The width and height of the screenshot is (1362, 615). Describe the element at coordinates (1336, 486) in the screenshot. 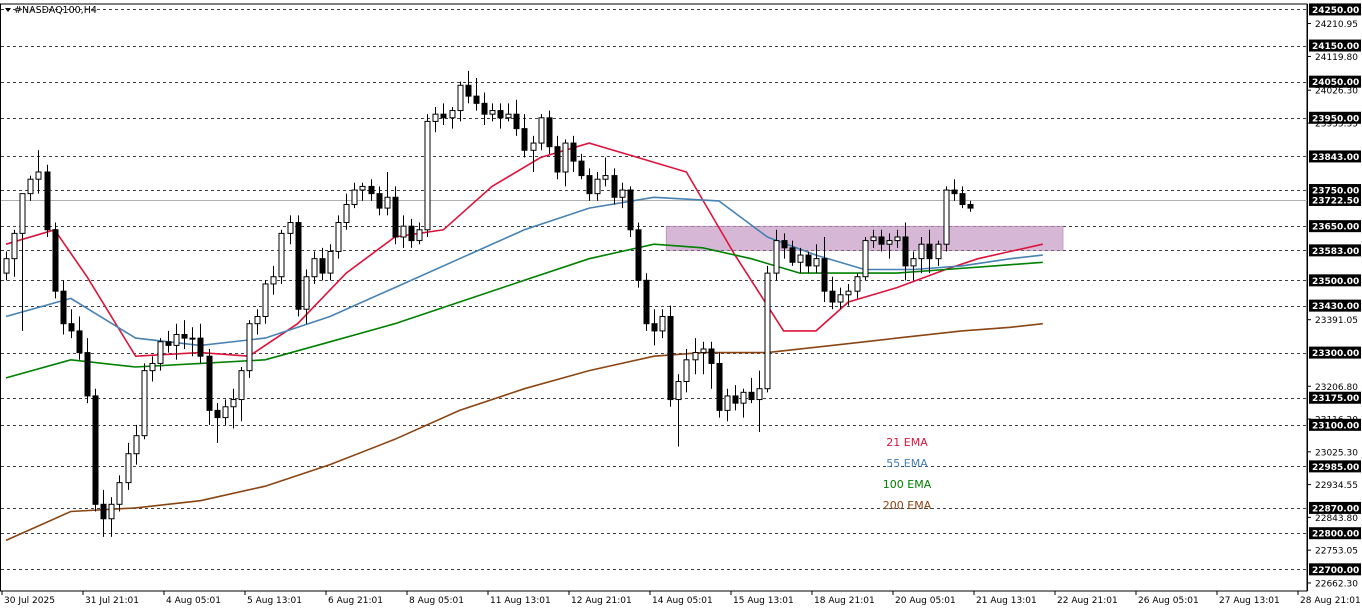

I see `price-tick-label: 22934.55` at that location.